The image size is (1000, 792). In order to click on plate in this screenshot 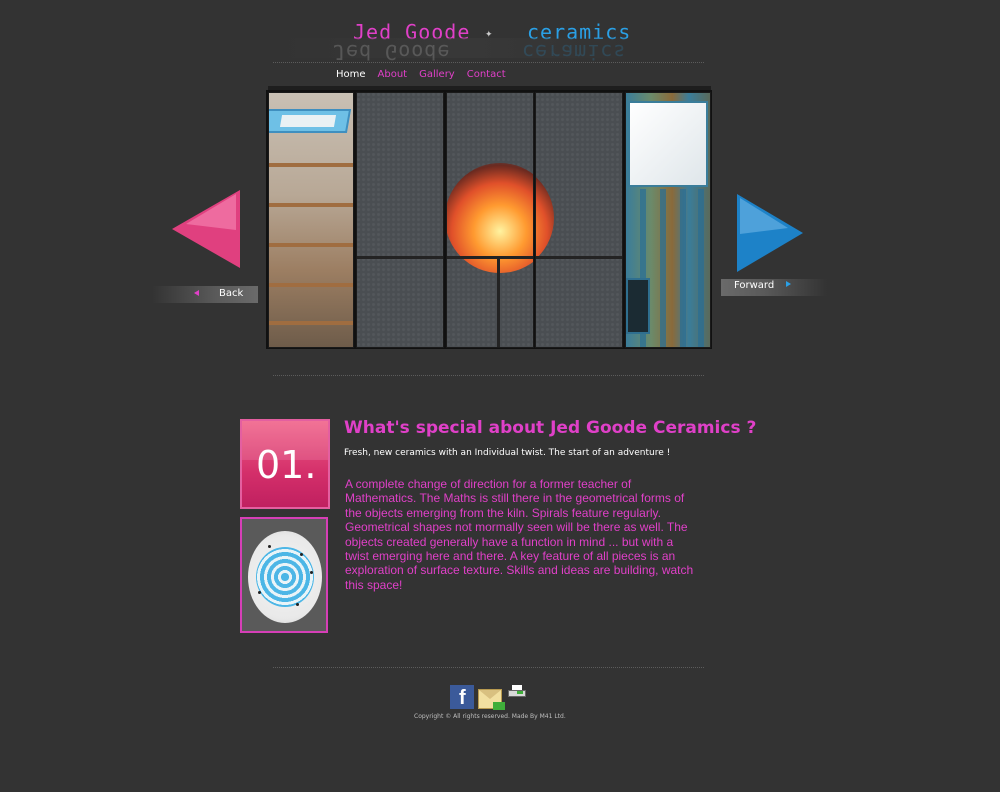, I will do `click(285, 577)`.